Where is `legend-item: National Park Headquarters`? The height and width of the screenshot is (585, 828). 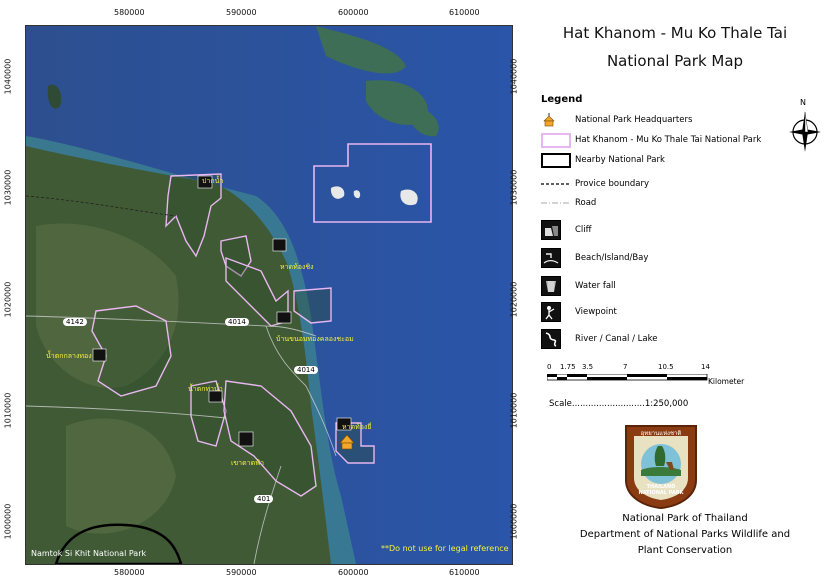
legend-item: National Park Headquarters is located at coordinates (616, 120).